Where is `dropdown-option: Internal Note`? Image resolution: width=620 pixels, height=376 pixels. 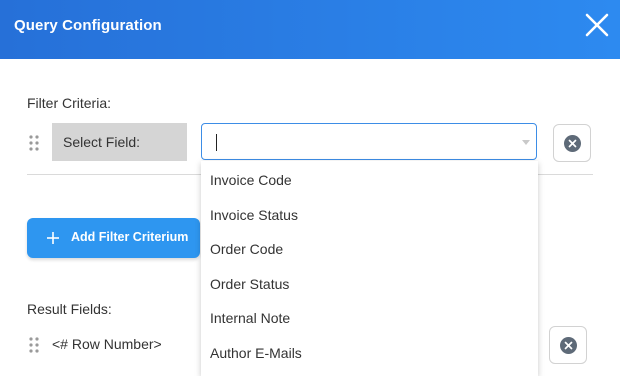 dropdown-option: Internal Note is located at coordinates (250, 318).